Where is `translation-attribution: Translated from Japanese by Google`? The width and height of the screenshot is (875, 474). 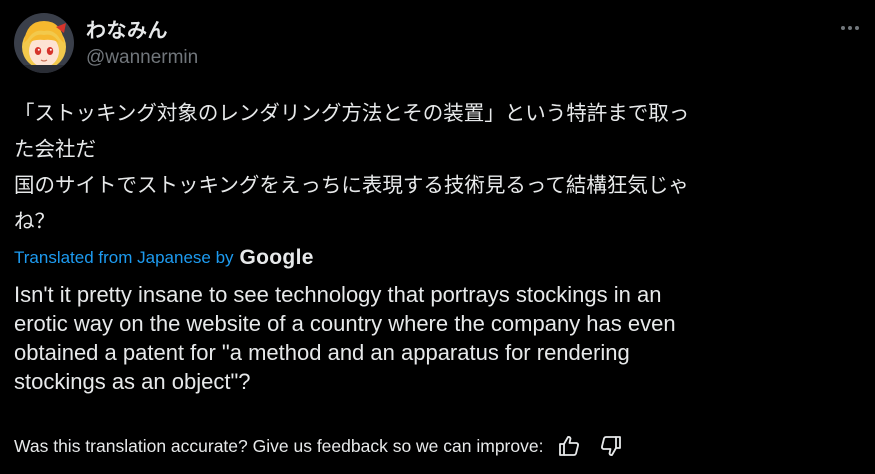
translation-attribution: Translated from Japanese by Google is located at coordinates (164, 258).